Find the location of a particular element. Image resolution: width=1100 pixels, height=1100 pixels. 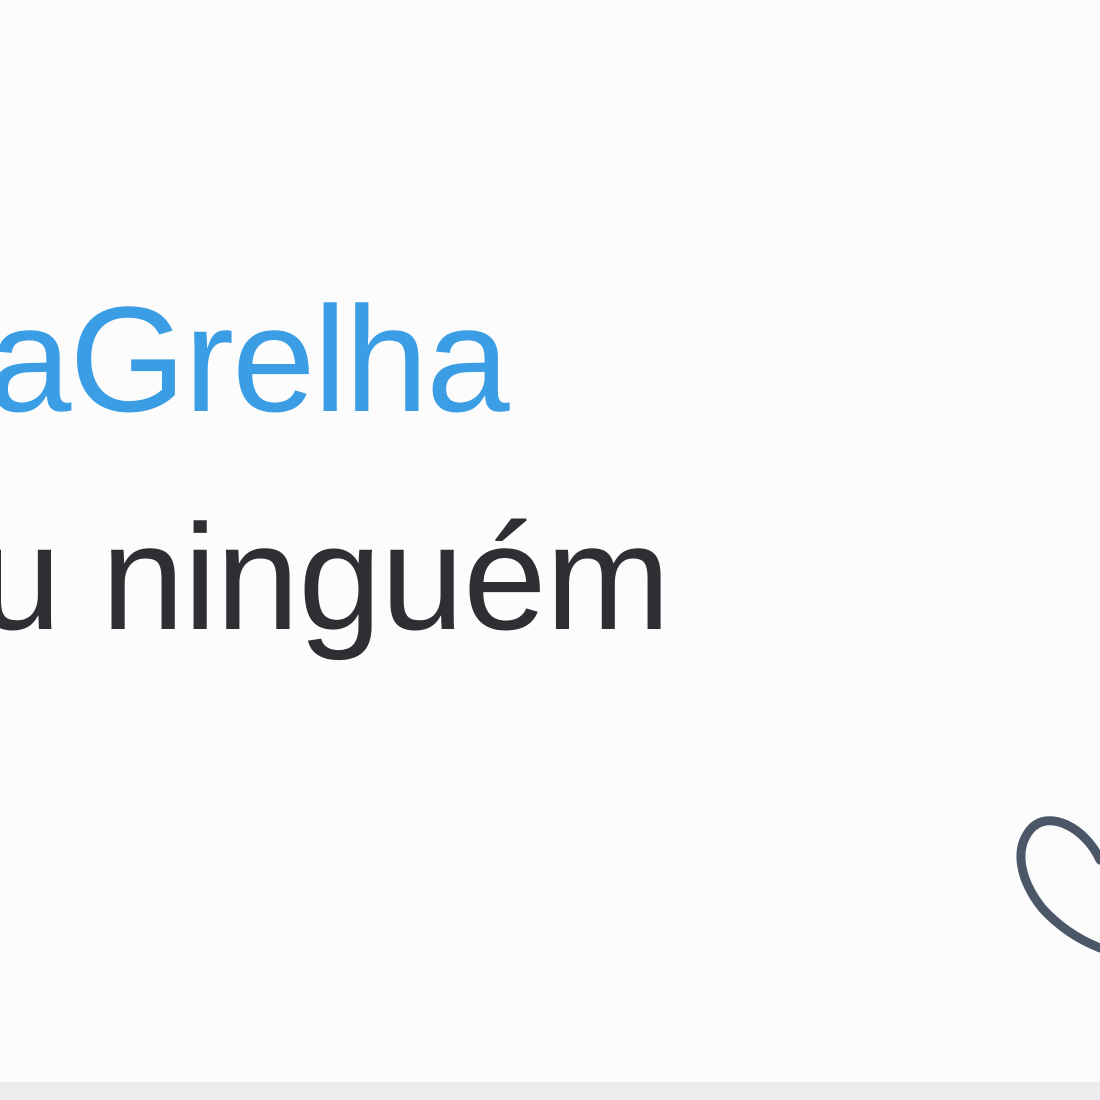

author-handle-link: aGrelha is located at coordinates (255, 359).